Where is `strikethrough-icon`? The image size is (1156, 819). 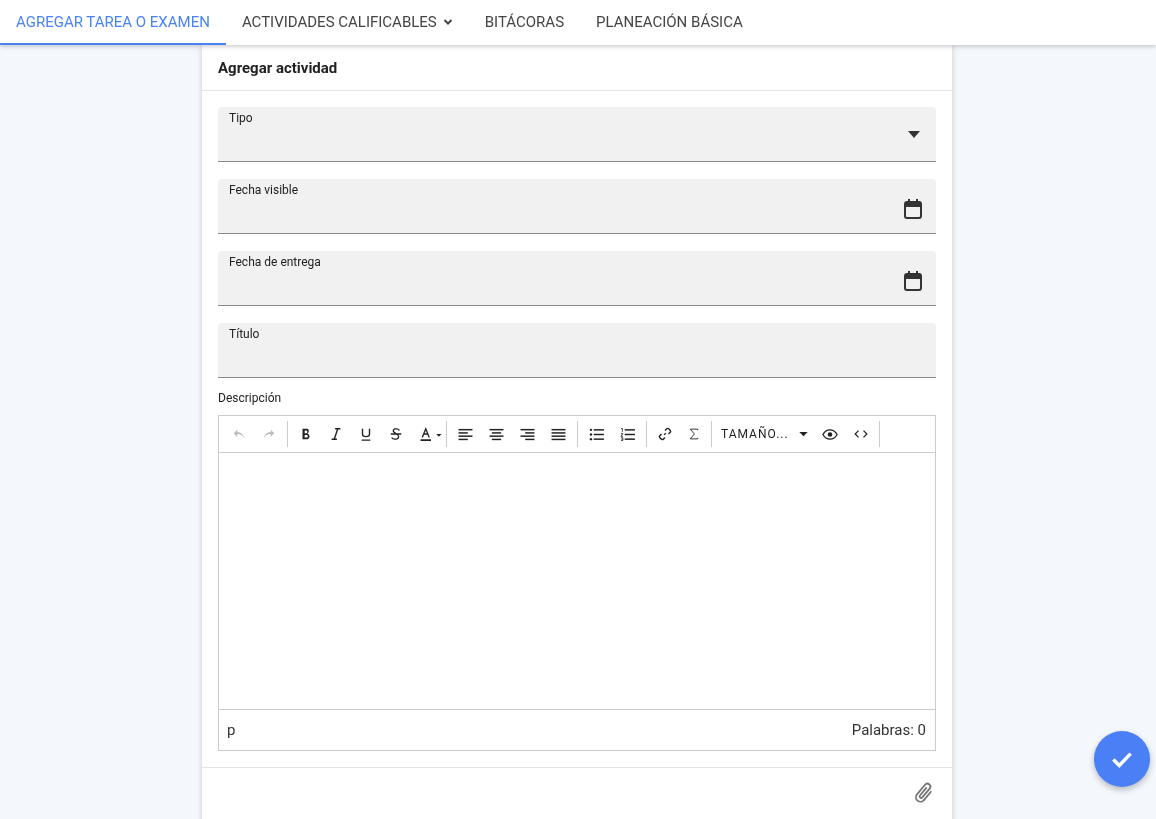
strikethrough-icon is located at coordinates (396, 434).